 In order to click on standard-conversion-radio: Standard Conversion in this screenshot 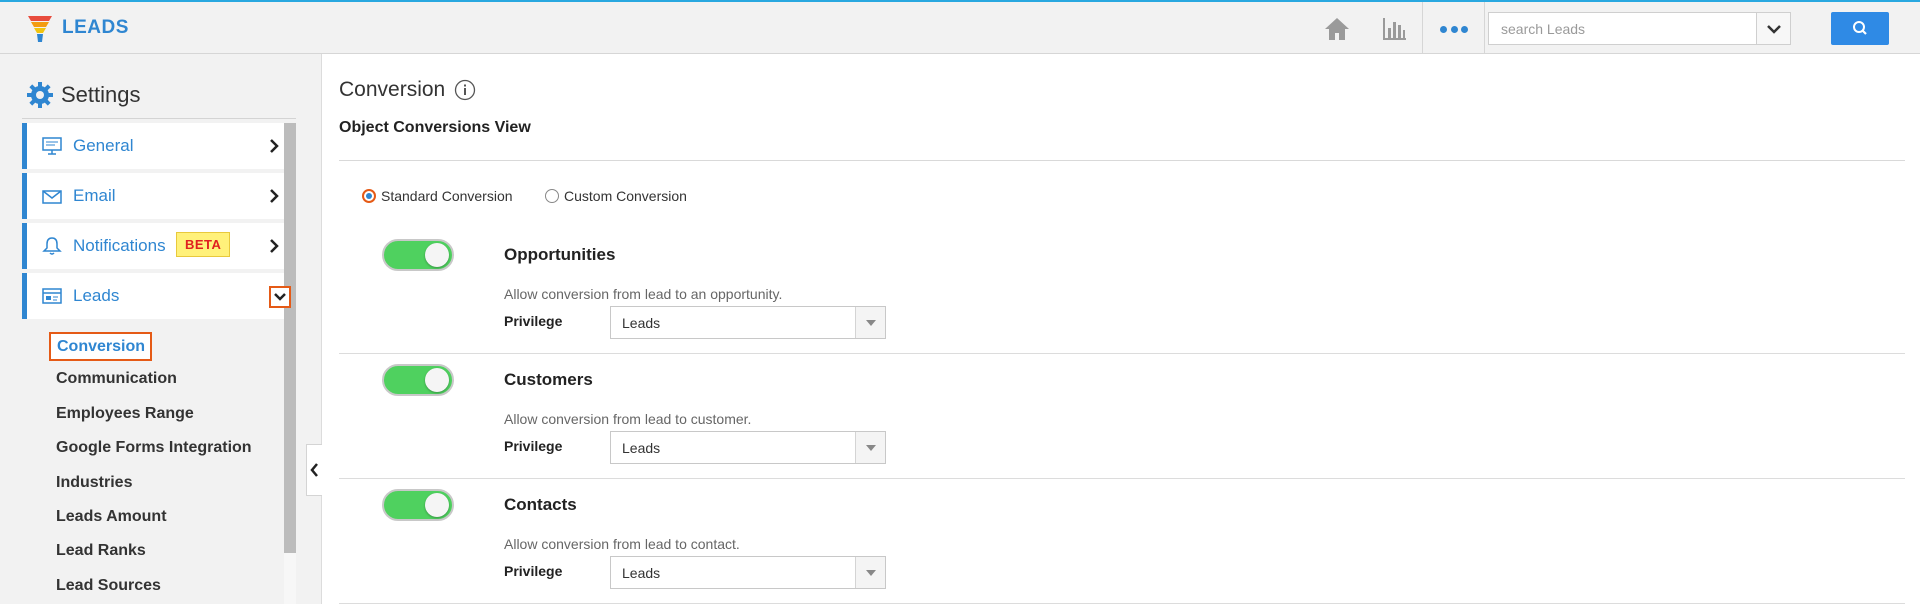, I will do `click(437, 196)`.